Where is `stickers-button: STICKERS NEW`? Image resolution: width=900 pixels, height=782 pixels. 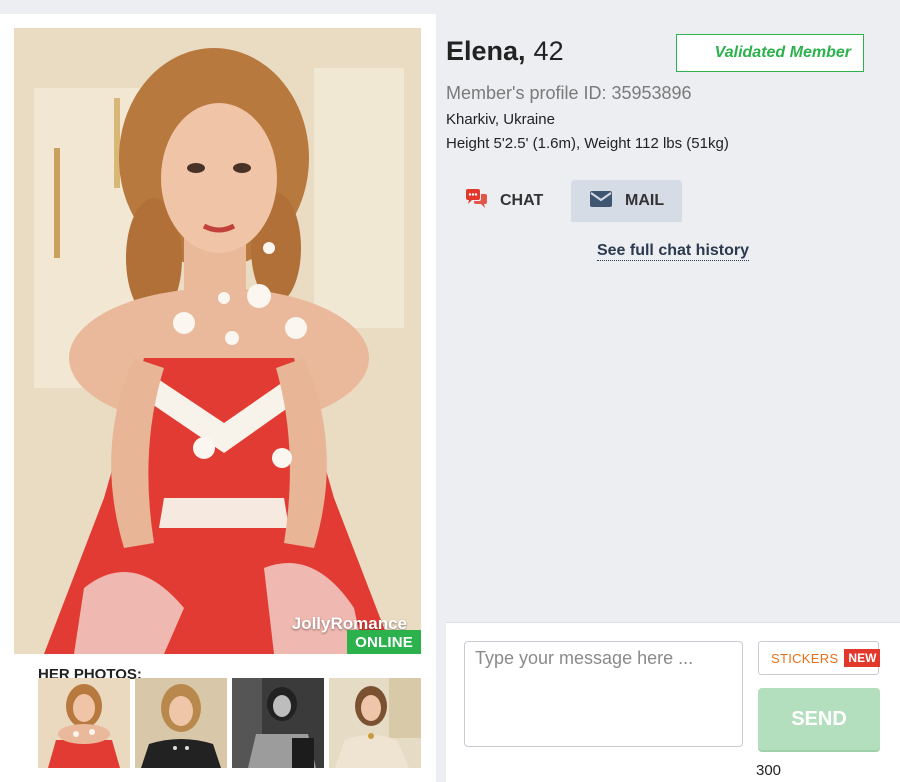 stickers-button: STICKERS NEW is located at coordinates (819, 658).